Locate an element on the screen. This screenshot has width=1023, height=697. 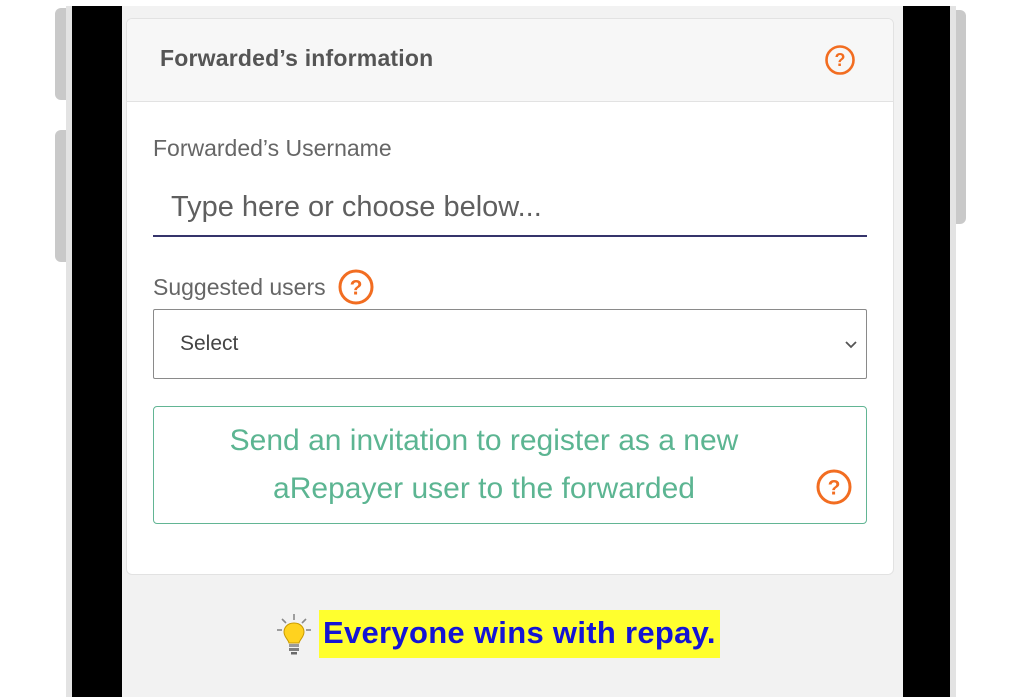
chevron-down-icon is located at coordinates (851, 345).